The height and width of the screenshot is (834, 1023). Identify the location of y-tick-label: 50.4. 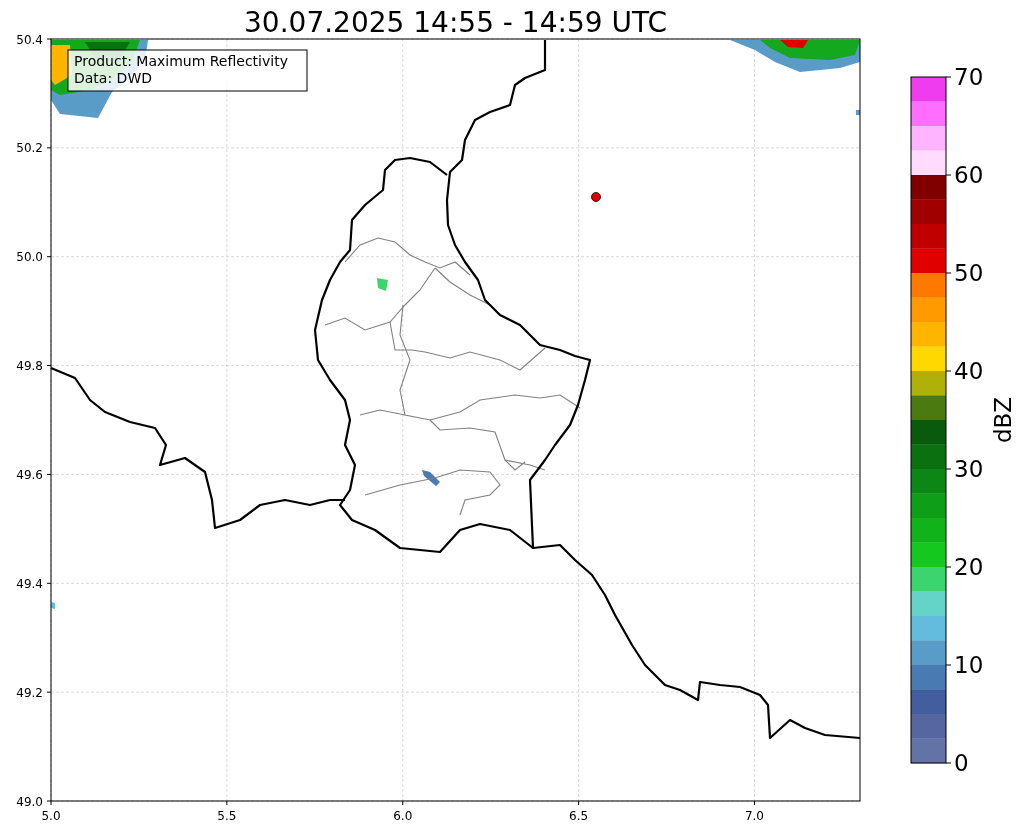
(29, 39).